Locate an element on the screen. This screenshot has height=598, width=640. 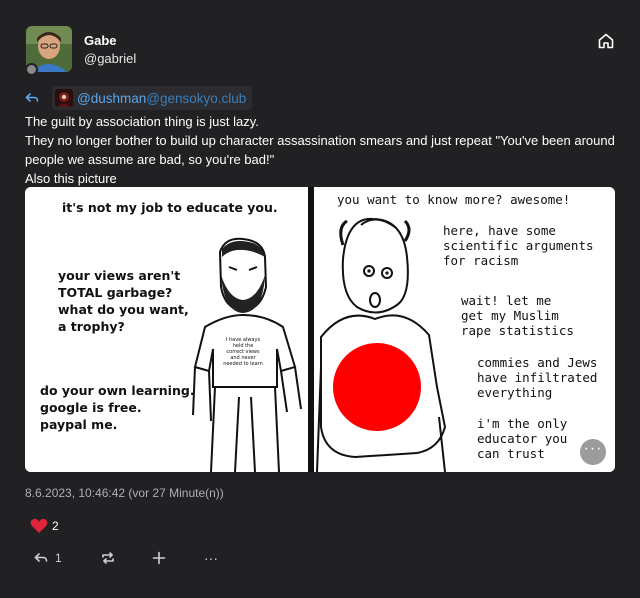
comic-text-line: can trust is located at coordinates (511, 453).